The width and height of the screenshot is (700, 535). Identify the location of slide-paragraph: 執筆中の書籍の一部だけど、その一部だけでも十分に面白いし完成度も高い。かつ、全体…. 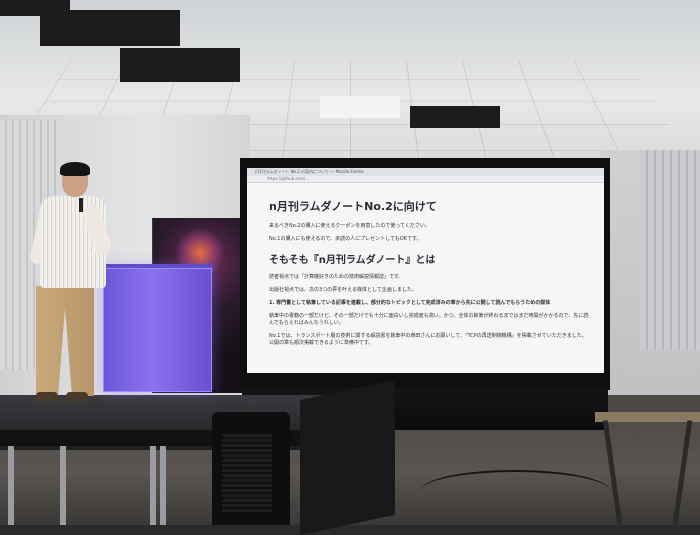
(429, 320).